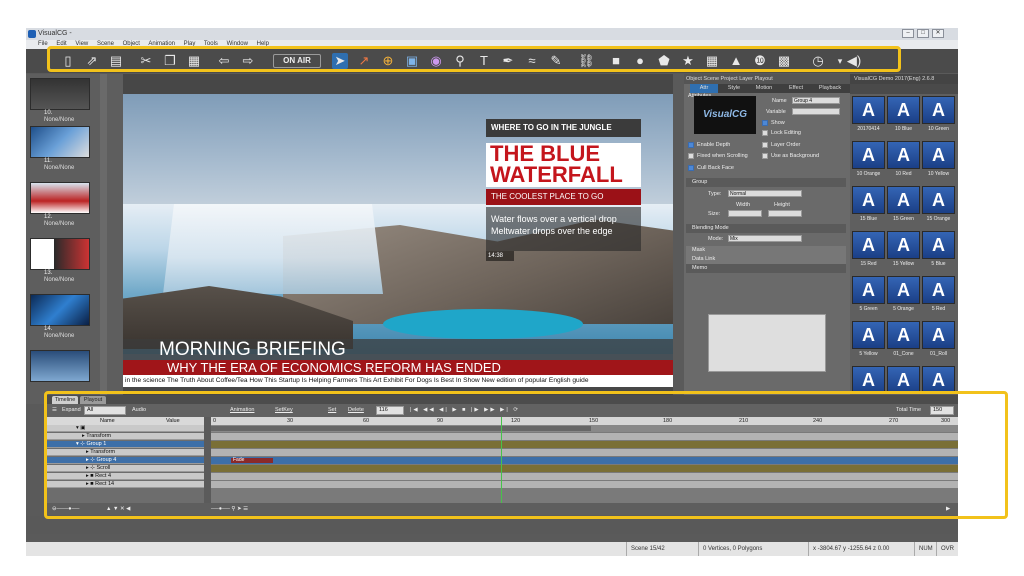  I want to click on variable-field, so click(816, 111).